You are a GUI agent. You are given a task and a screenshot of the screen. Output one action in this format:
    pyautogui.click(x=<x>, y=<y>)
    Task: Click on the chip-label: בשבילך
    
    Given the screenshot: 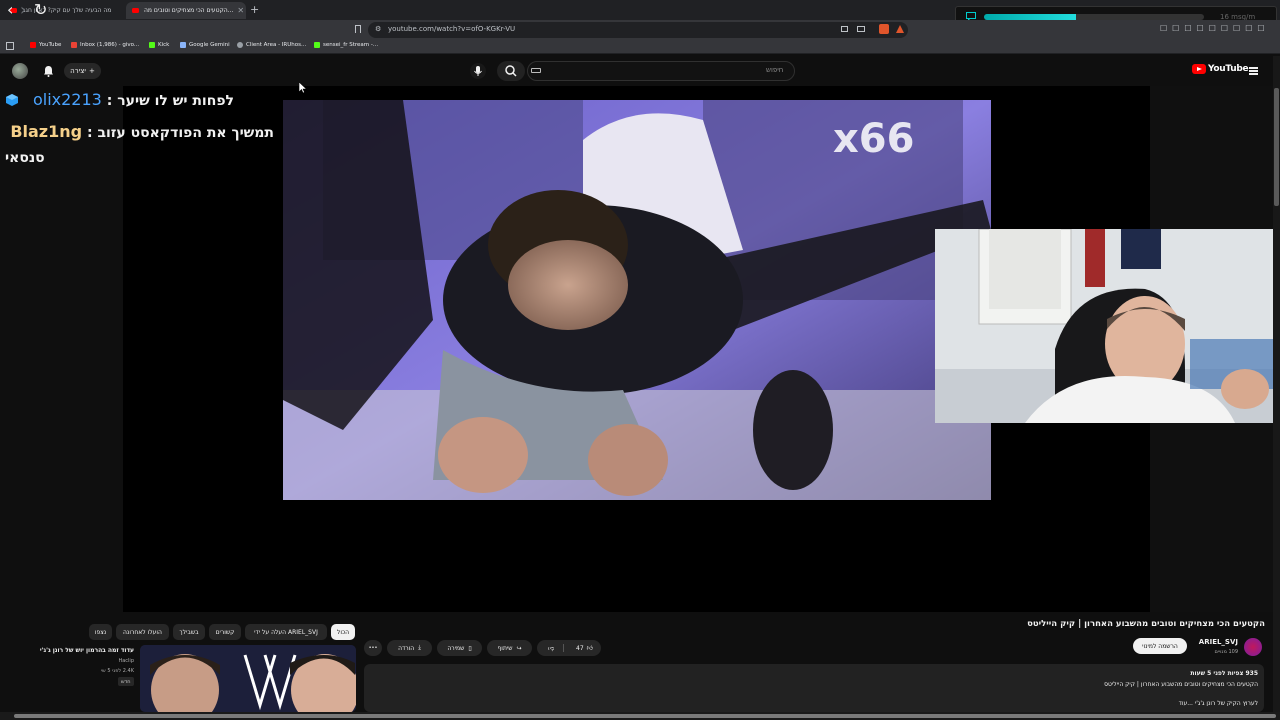 What is the action you would take?
    pyautogui.click(x=189, y=632)
    